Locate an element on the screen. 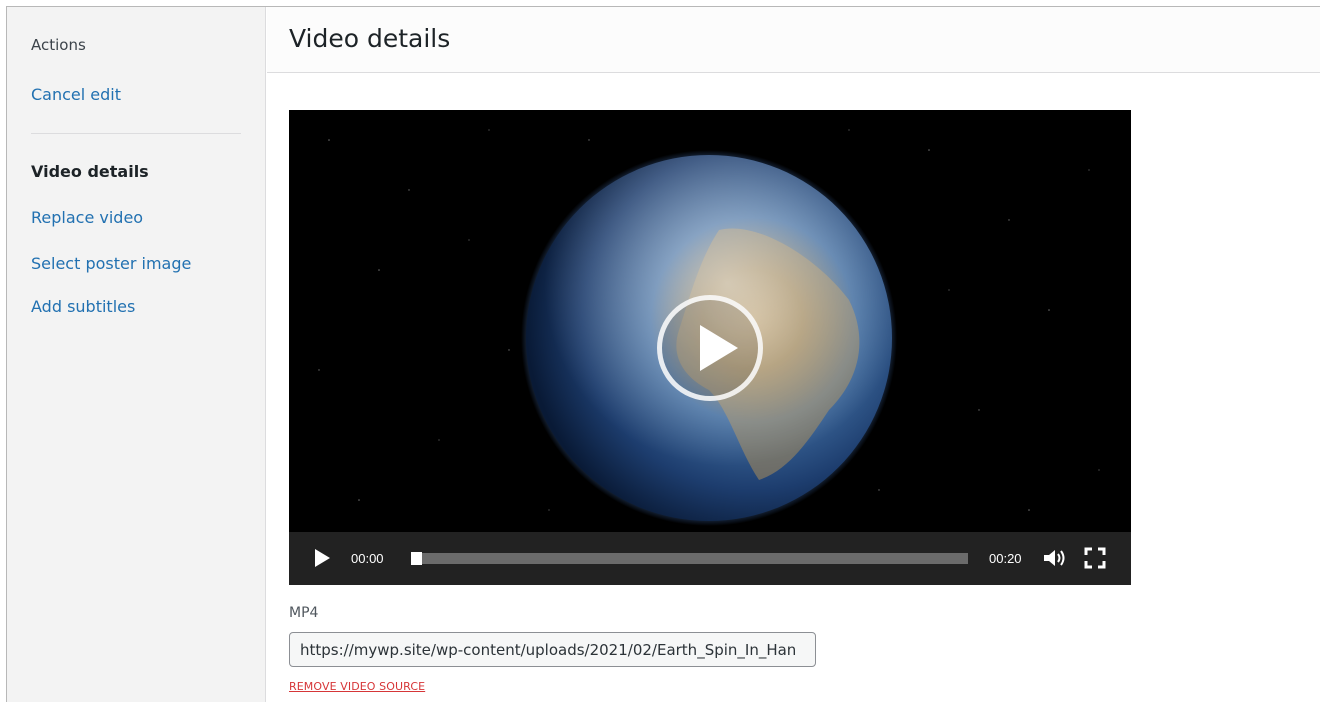 The image size is (1320, 702). sidebar-heading: Actions is located at coordinates (58, 45).